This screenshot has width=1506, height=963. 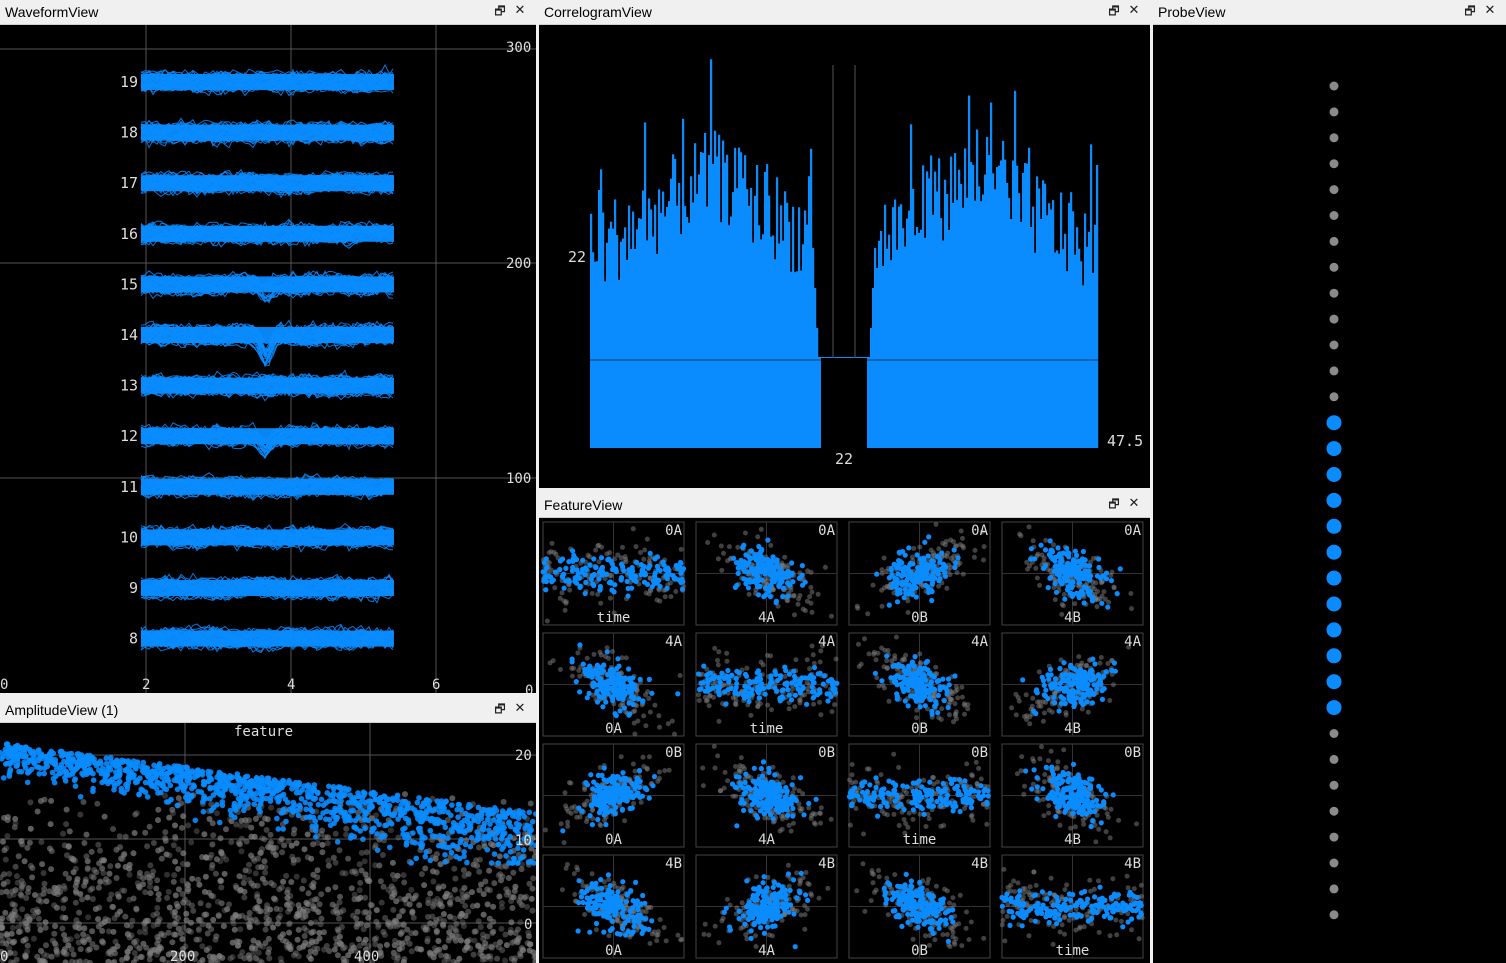 I want to click on correlogram-right-label: 47.5, so click(x=1125, y=441).